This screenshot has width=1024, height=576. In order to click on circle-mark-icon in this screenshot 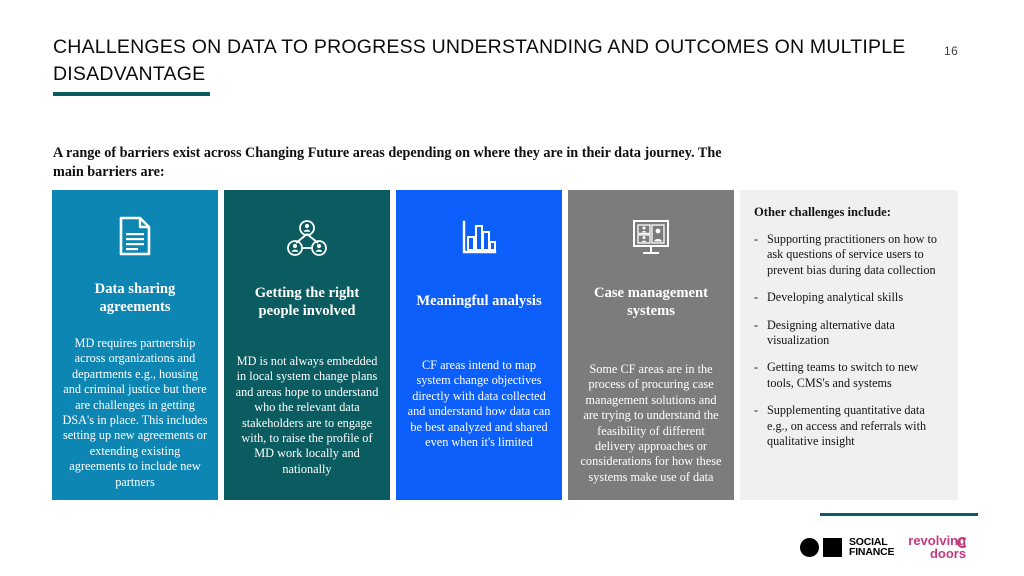, I will do `click(809, 547)`.